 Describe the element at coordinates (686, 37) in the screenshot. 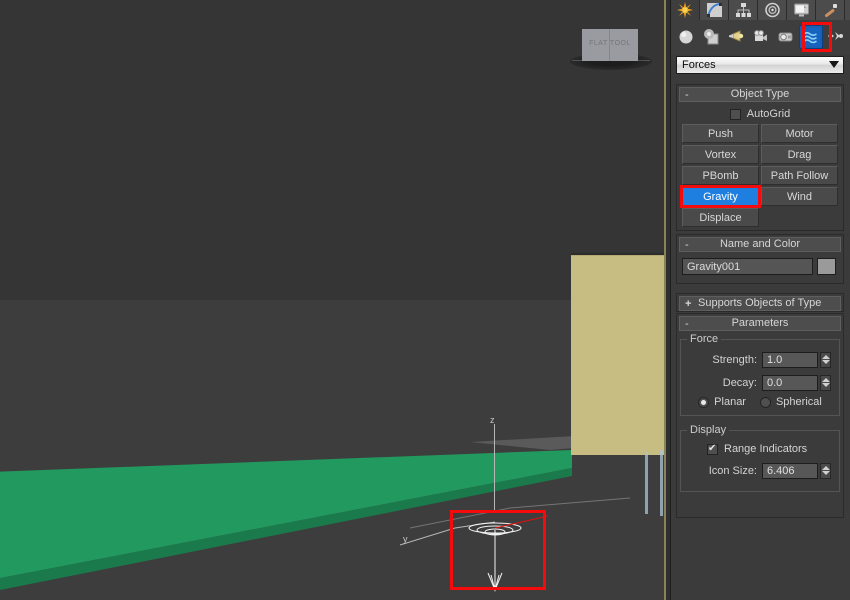

I see `geometry-button` at that location.